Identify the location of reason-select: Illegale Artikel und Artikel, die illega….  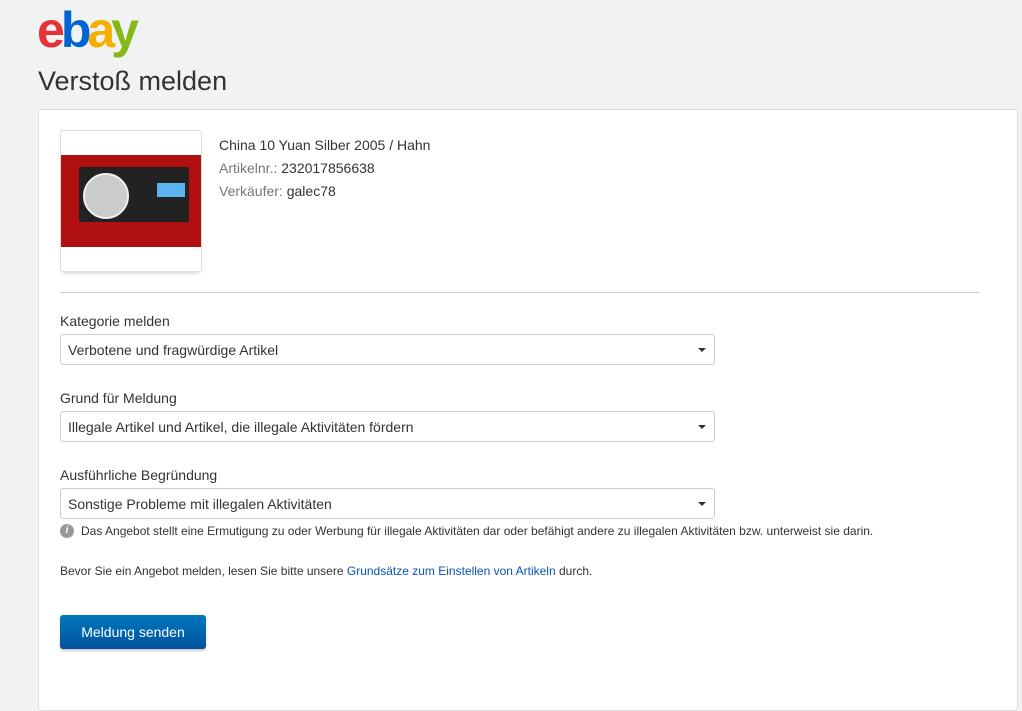
(387, 426).